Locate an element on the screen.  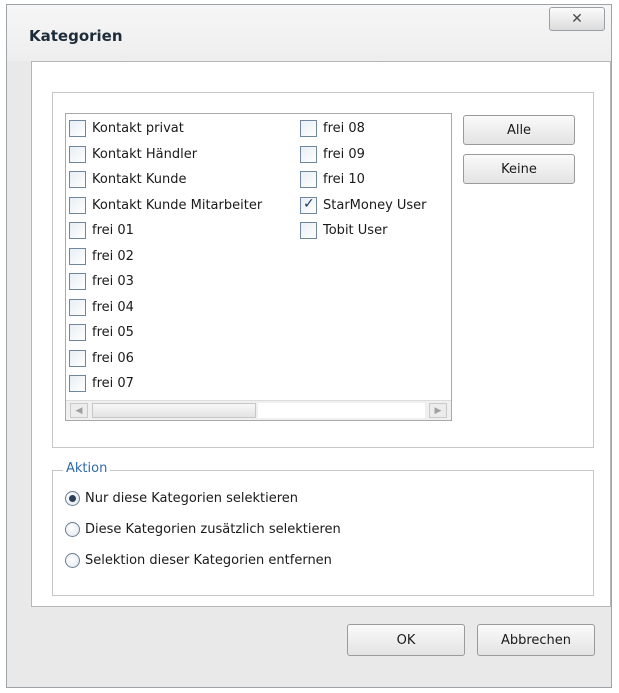
title-bar: Kategorien ✕ is located at coordinates (309, 33).